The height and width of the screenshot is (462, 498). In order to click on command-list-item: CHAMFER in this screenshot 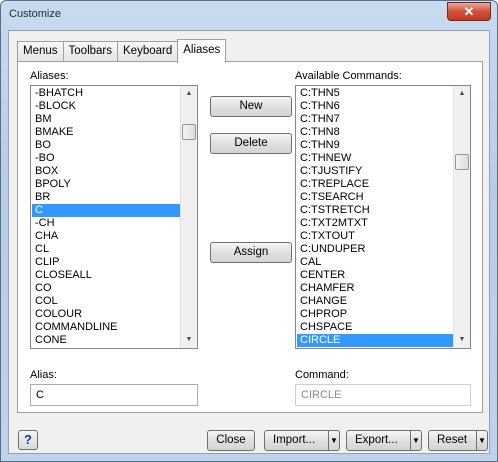, I will do `click(375, 288)`.